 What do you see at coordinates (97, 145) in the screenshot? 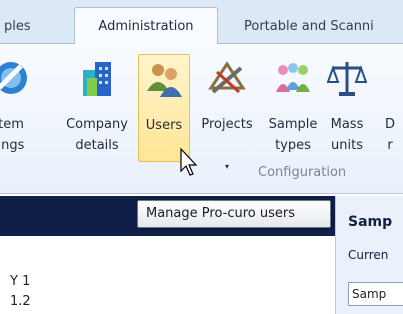
I see `company-details-label-line2: details` at bounding box center [97, 145].